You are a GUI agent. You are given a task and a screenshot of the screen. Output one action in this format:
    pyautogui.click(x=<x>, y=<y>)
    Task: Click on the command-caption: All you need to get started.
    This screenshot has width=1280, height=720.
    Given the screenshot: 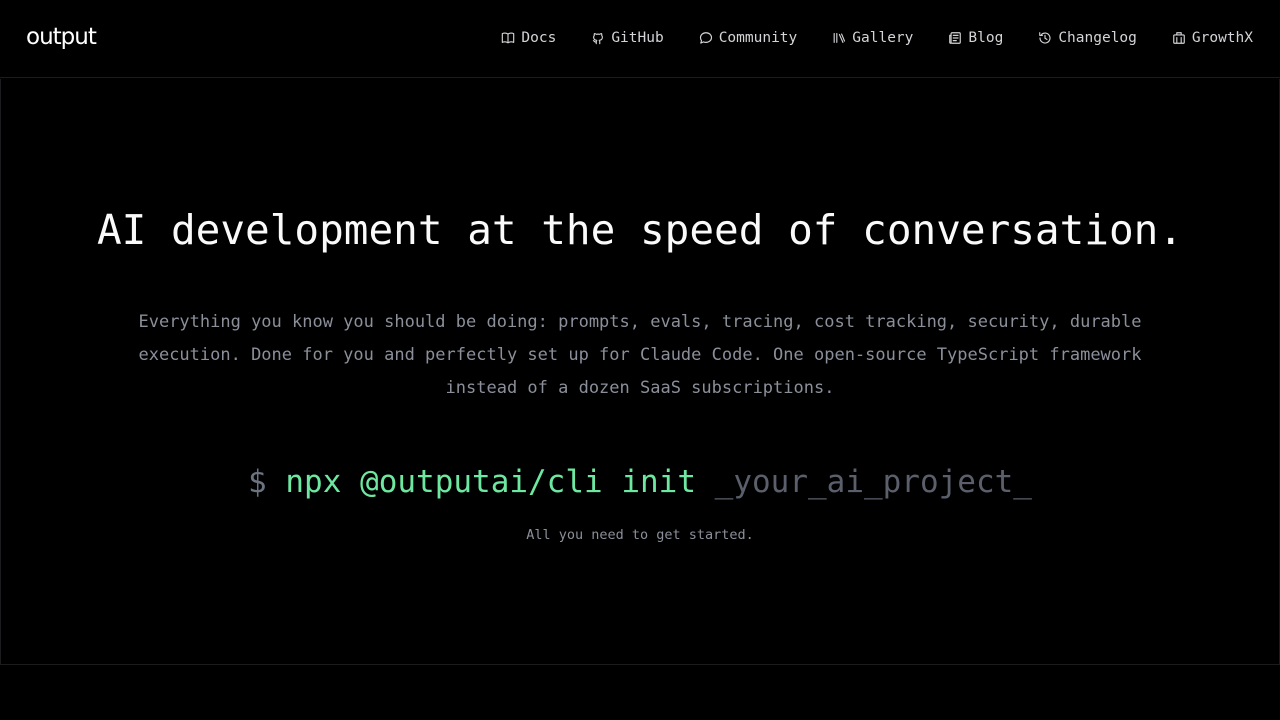 What is the action you would take?
    pyautogui.click(x=640, y=535)
    